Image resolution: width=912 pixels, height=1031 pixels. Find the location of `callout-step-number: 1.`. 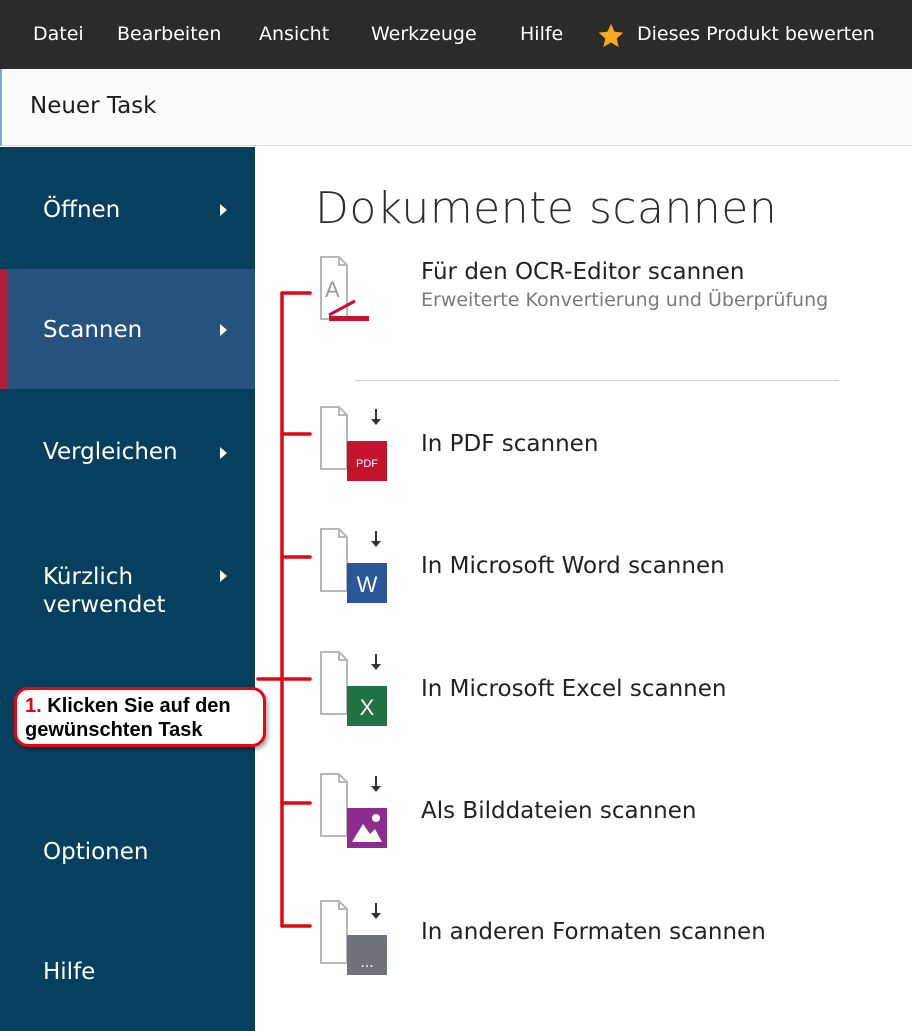

callout-step-number: 1. is located at coordinates (33, 706).